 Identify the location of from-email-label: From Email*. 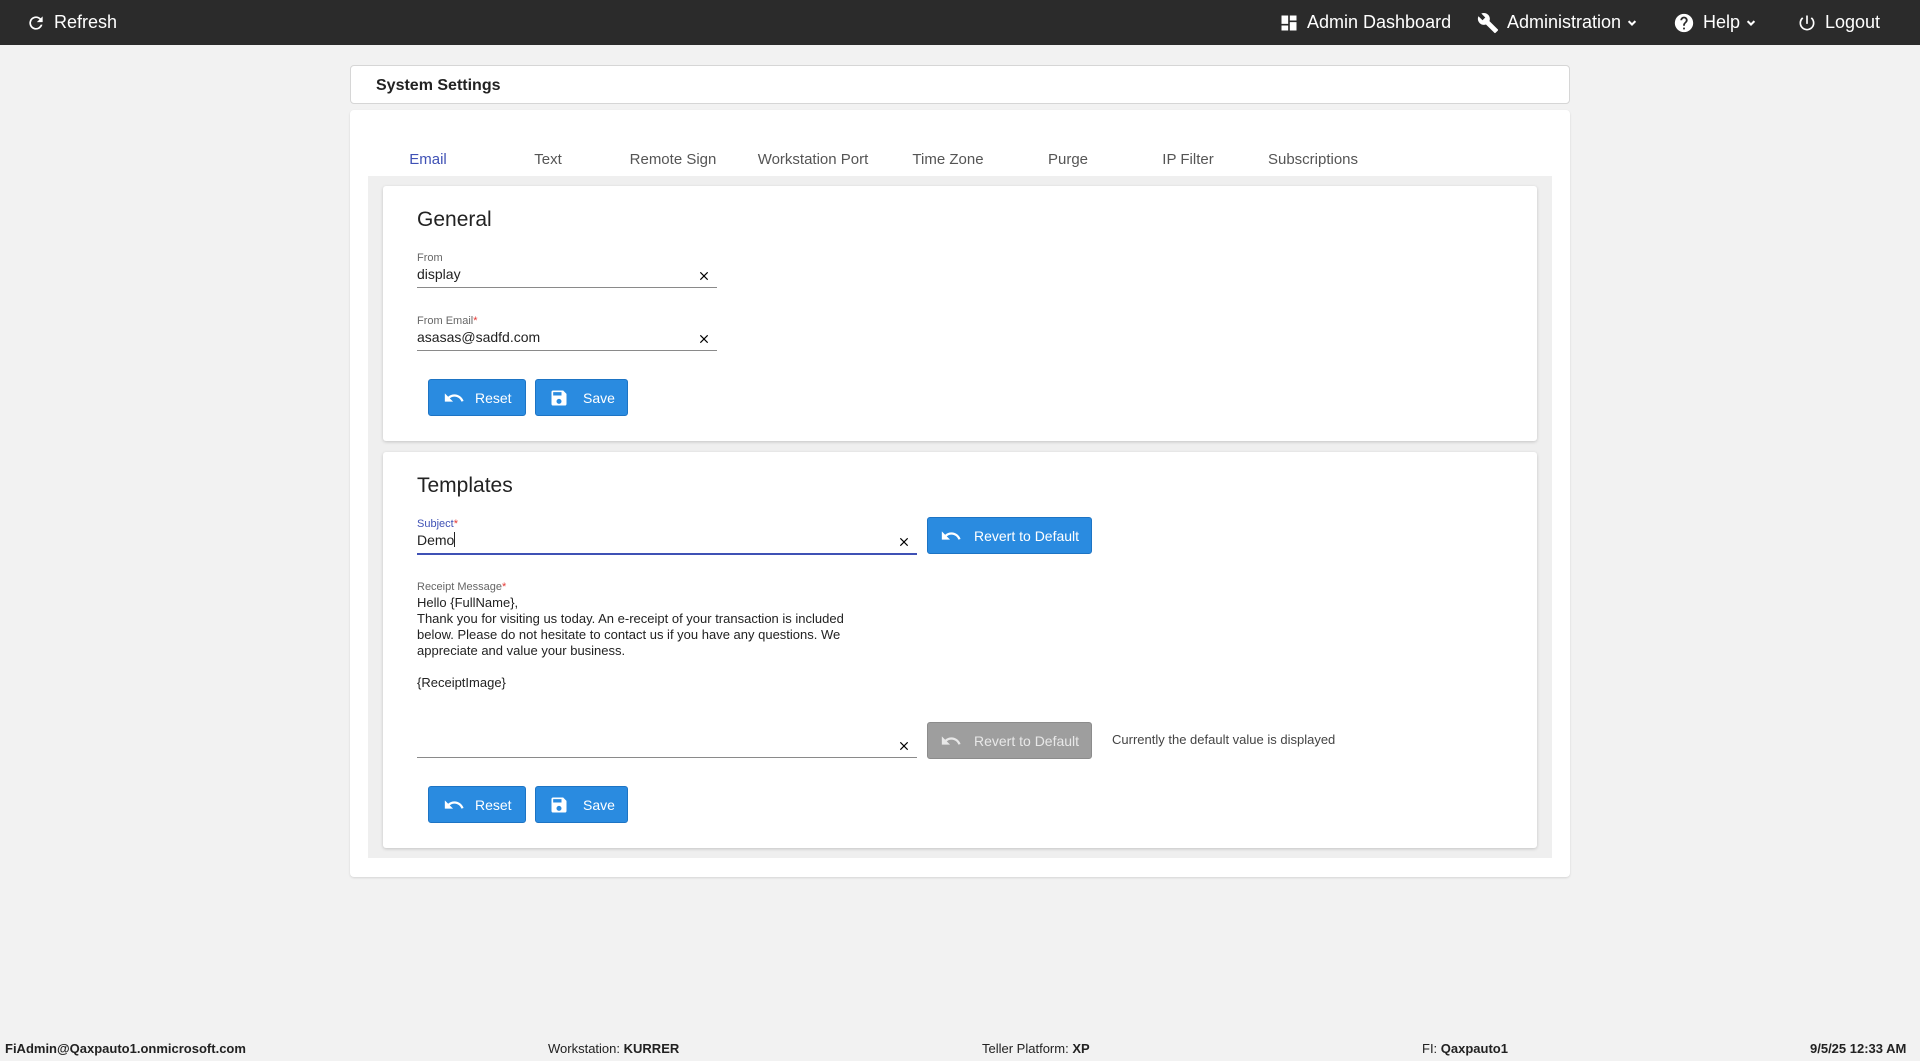
(447, 321).